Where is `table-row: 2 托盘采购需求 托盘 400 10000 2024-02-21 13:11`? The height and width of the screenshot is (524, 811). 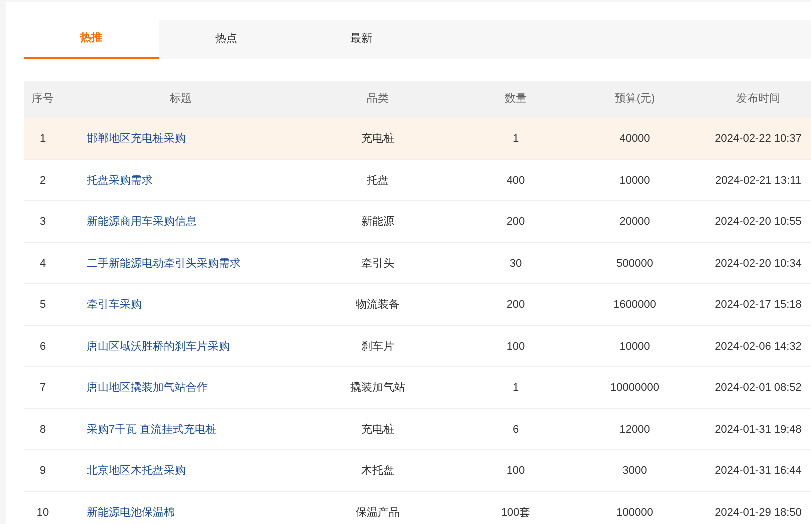 table-row: 2 托盘采购需求 托盘 400 10000 2024-02-21 13:11 is located at coordinates (417, 180).